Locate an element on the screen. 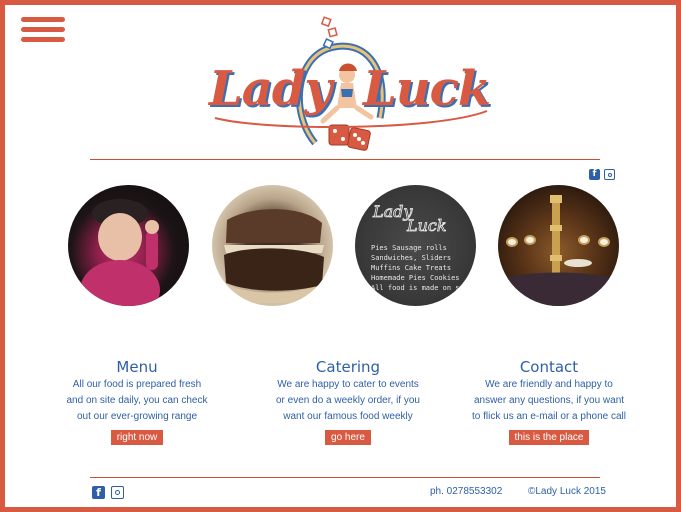 The image size is (681, 512). pie-photo is located at coordinates (272, 245).